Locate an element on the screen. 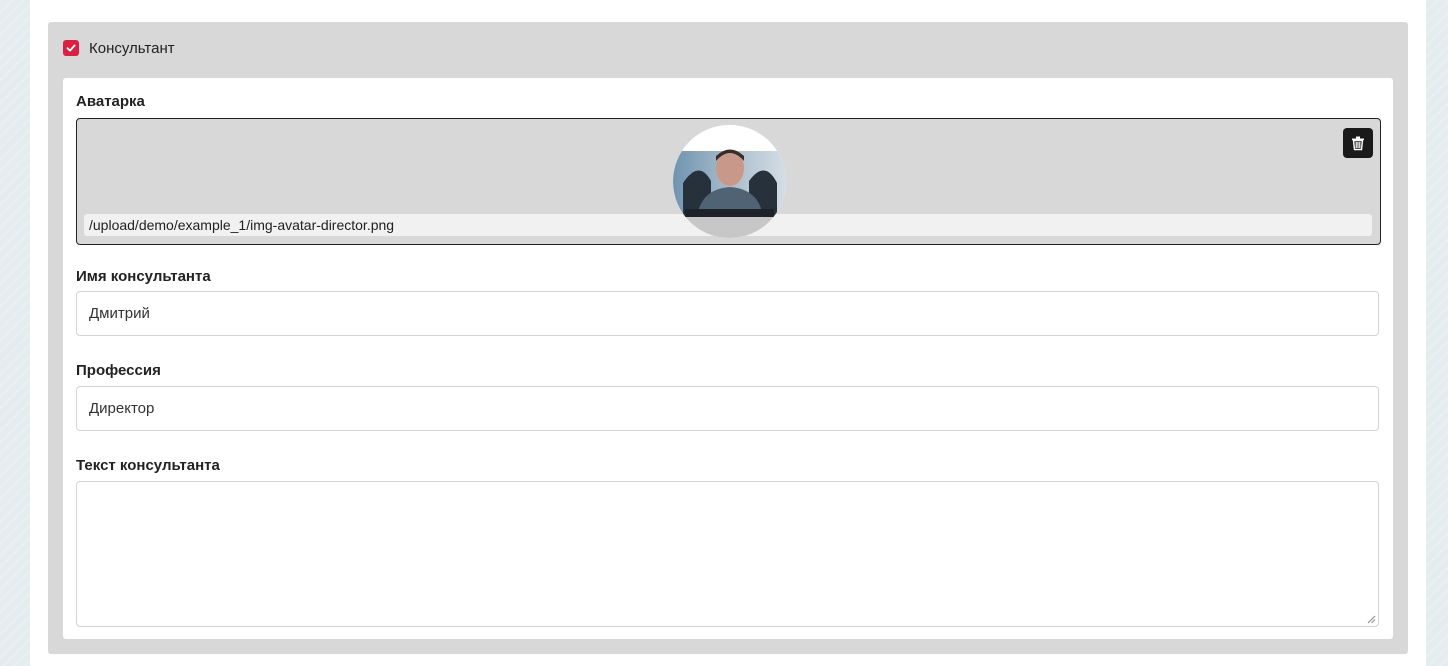 The image size is (1448, 666). section-header: Консультант is located at coordinates (119, 48).